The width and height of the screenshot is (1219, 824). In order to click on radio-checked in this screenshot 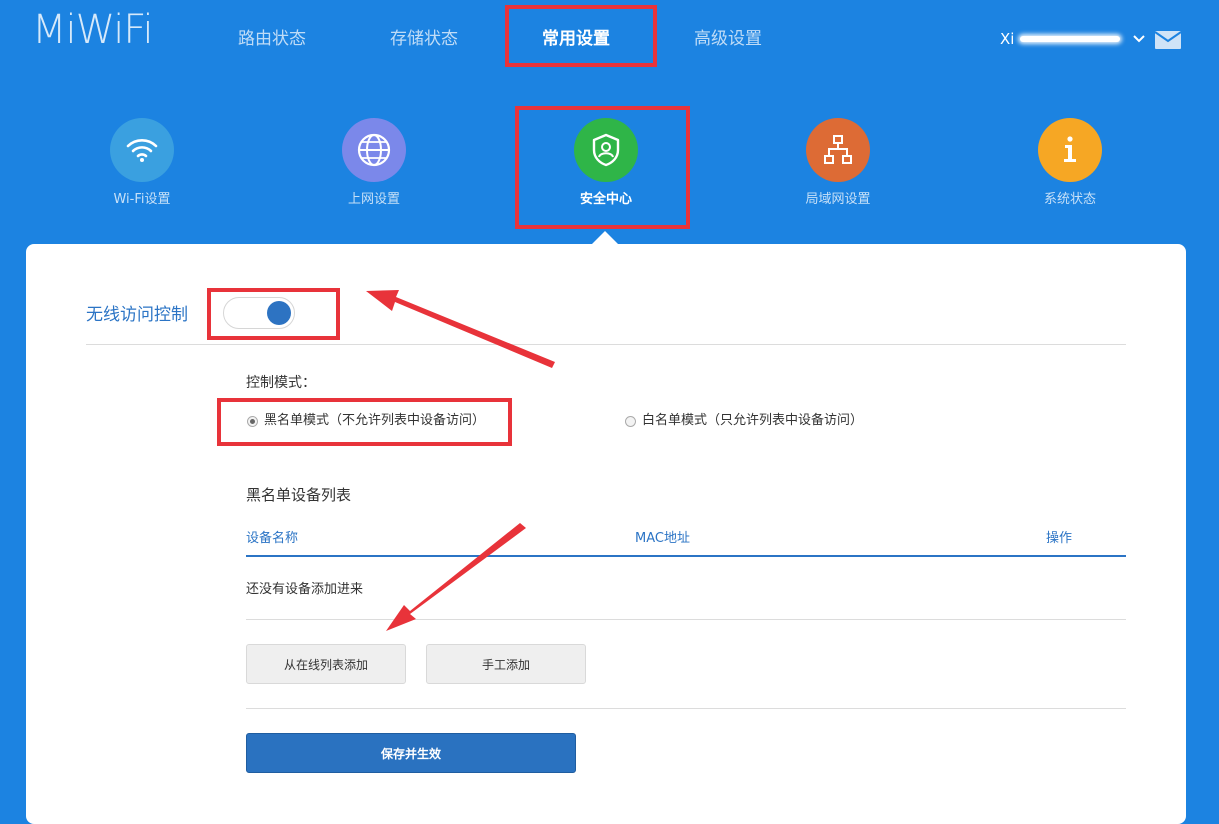, I will do `click(252, 421)`.